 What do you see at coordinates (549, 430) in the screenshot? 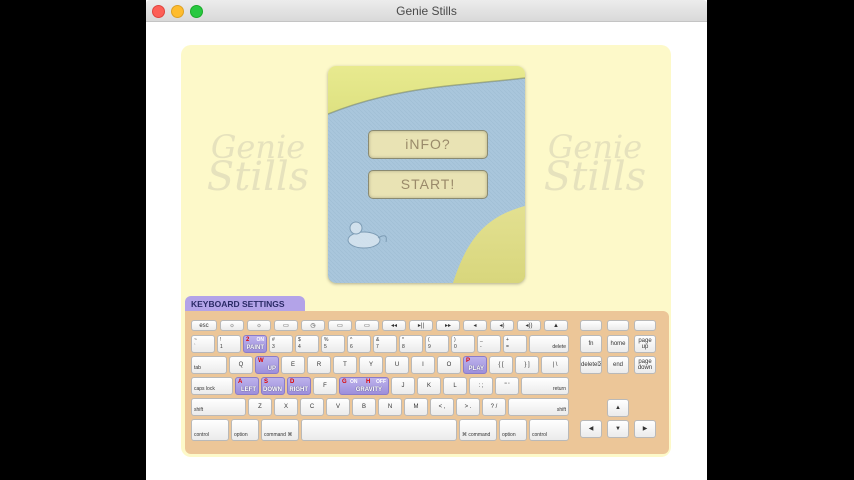
I see `key-control-right: control` at bounding box center [549, 430].